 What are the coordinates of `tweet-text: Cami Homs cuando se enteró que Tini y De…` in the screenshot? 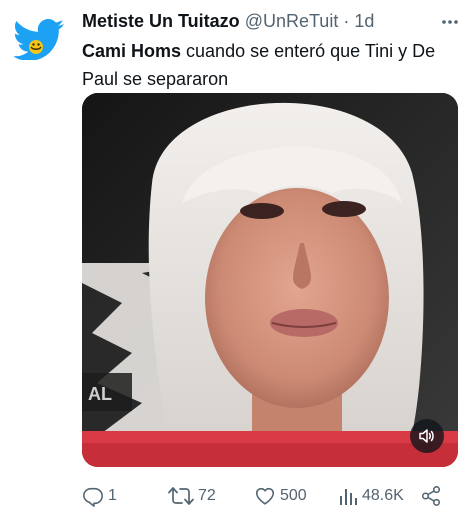 It's located at (272, 65).